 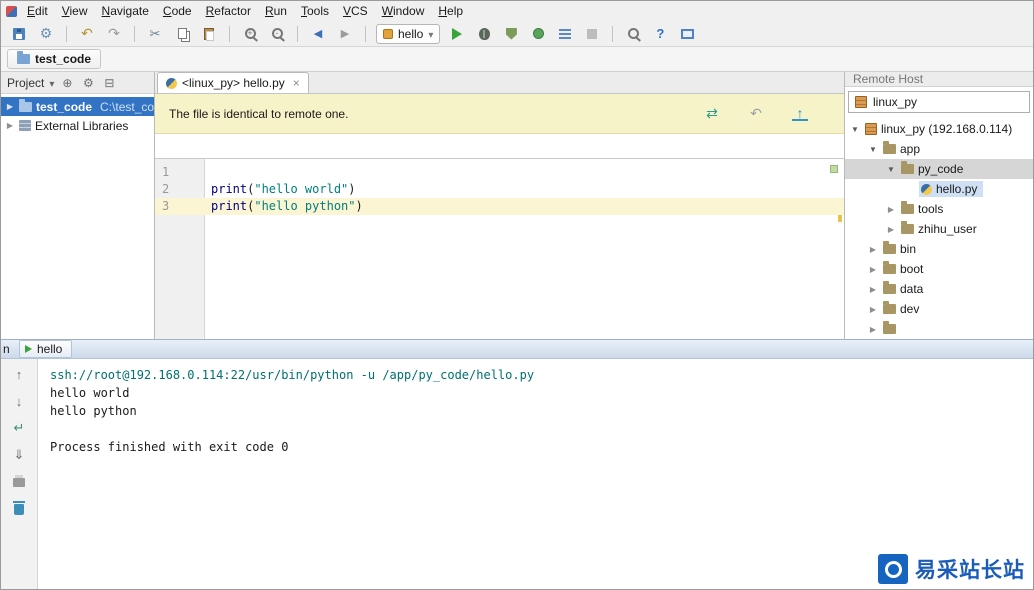 I want to click on chevron-down-icon, so click(x=51, y=83).